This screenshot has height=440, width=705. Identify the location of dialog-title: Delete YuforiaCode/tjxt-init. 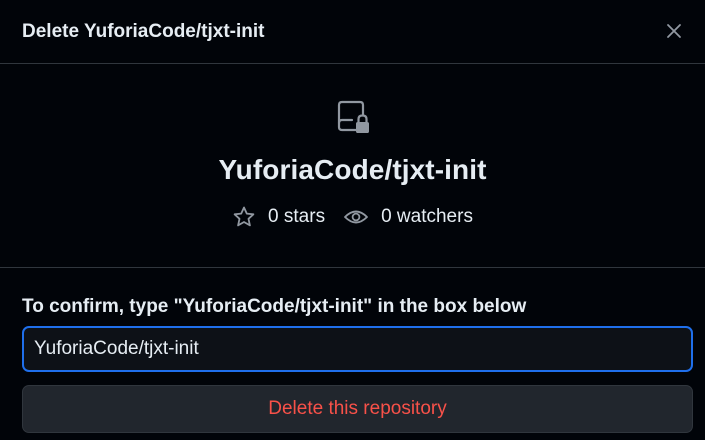
(143, 31).